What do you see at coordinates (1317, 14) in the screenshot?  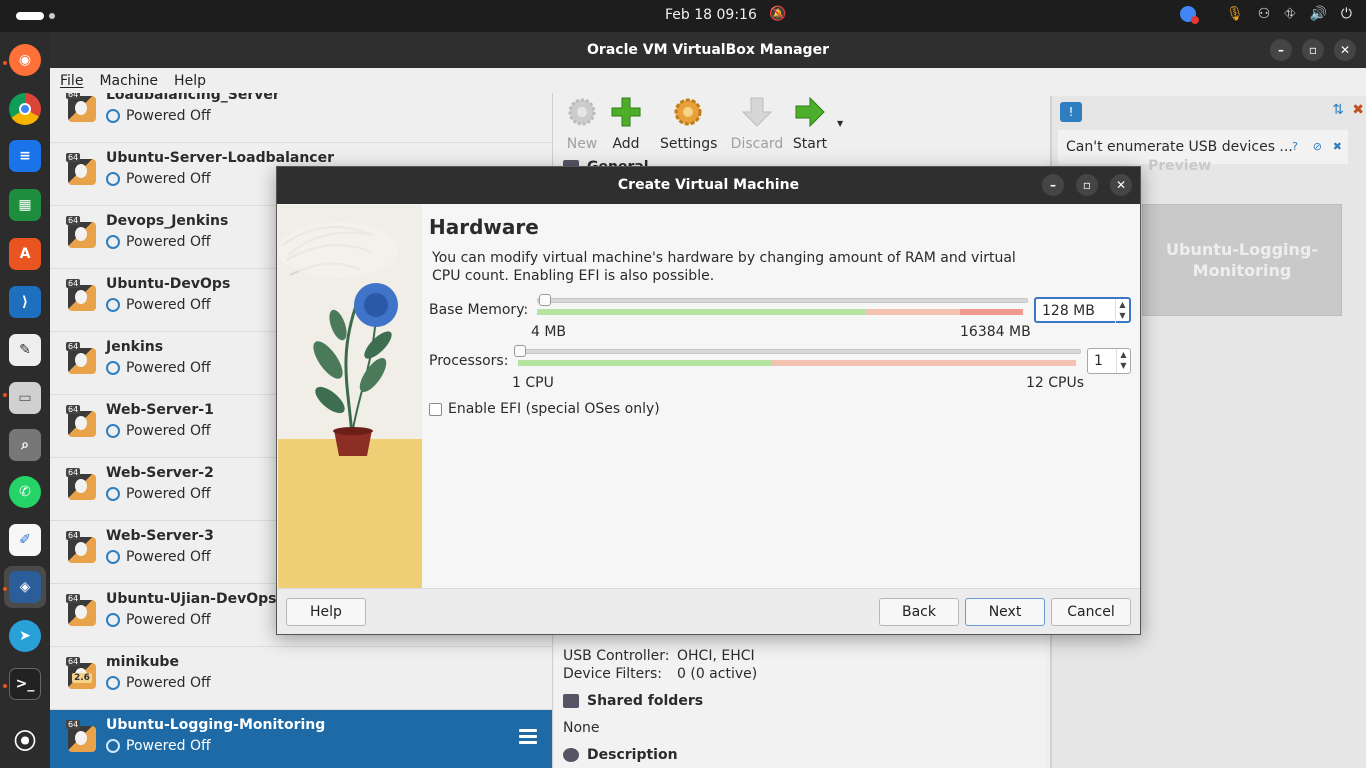 I see `volume-icon: 🔊` at bounding box center [1317, 14].